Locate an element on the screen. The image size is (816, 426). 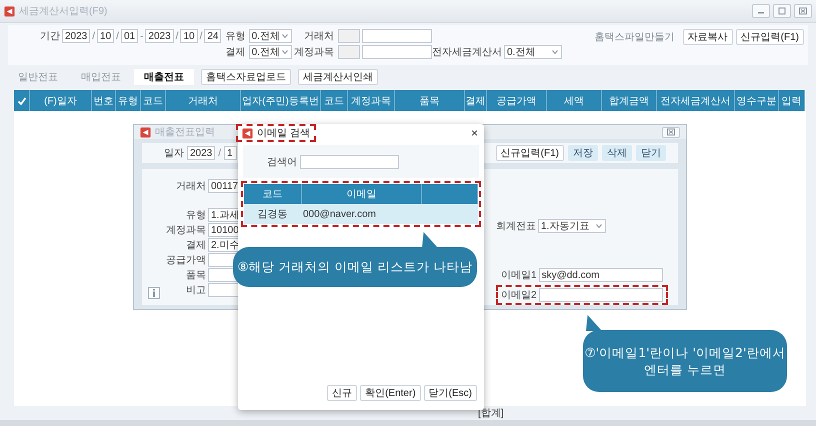
close-button: × is located at coordinates (474, 133).